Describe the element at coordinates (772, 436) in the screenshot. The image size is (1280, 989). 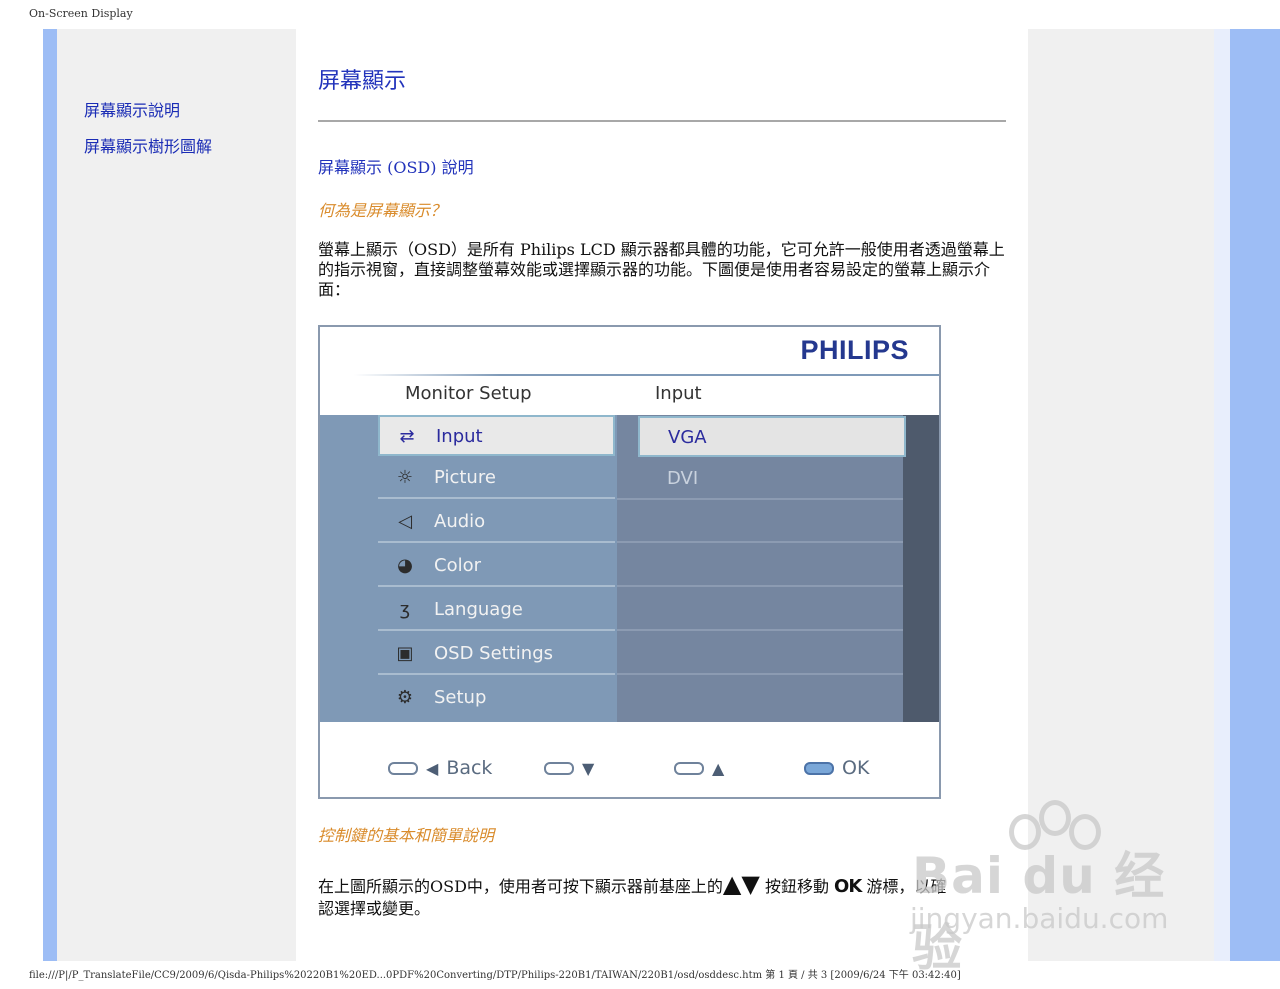
I see `osd-option-vga: VGA` at that location.